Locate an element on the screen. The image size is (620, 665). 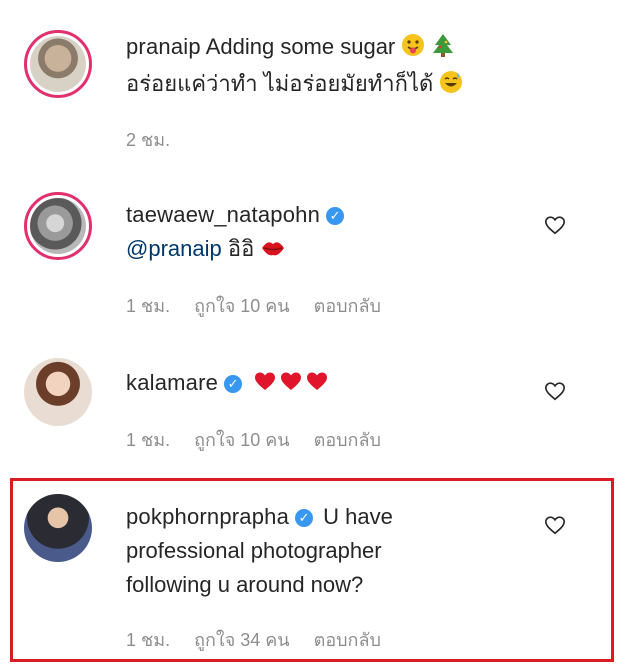
like-count: ถูกใจ 34 คน is located at coordinates (242, 640).